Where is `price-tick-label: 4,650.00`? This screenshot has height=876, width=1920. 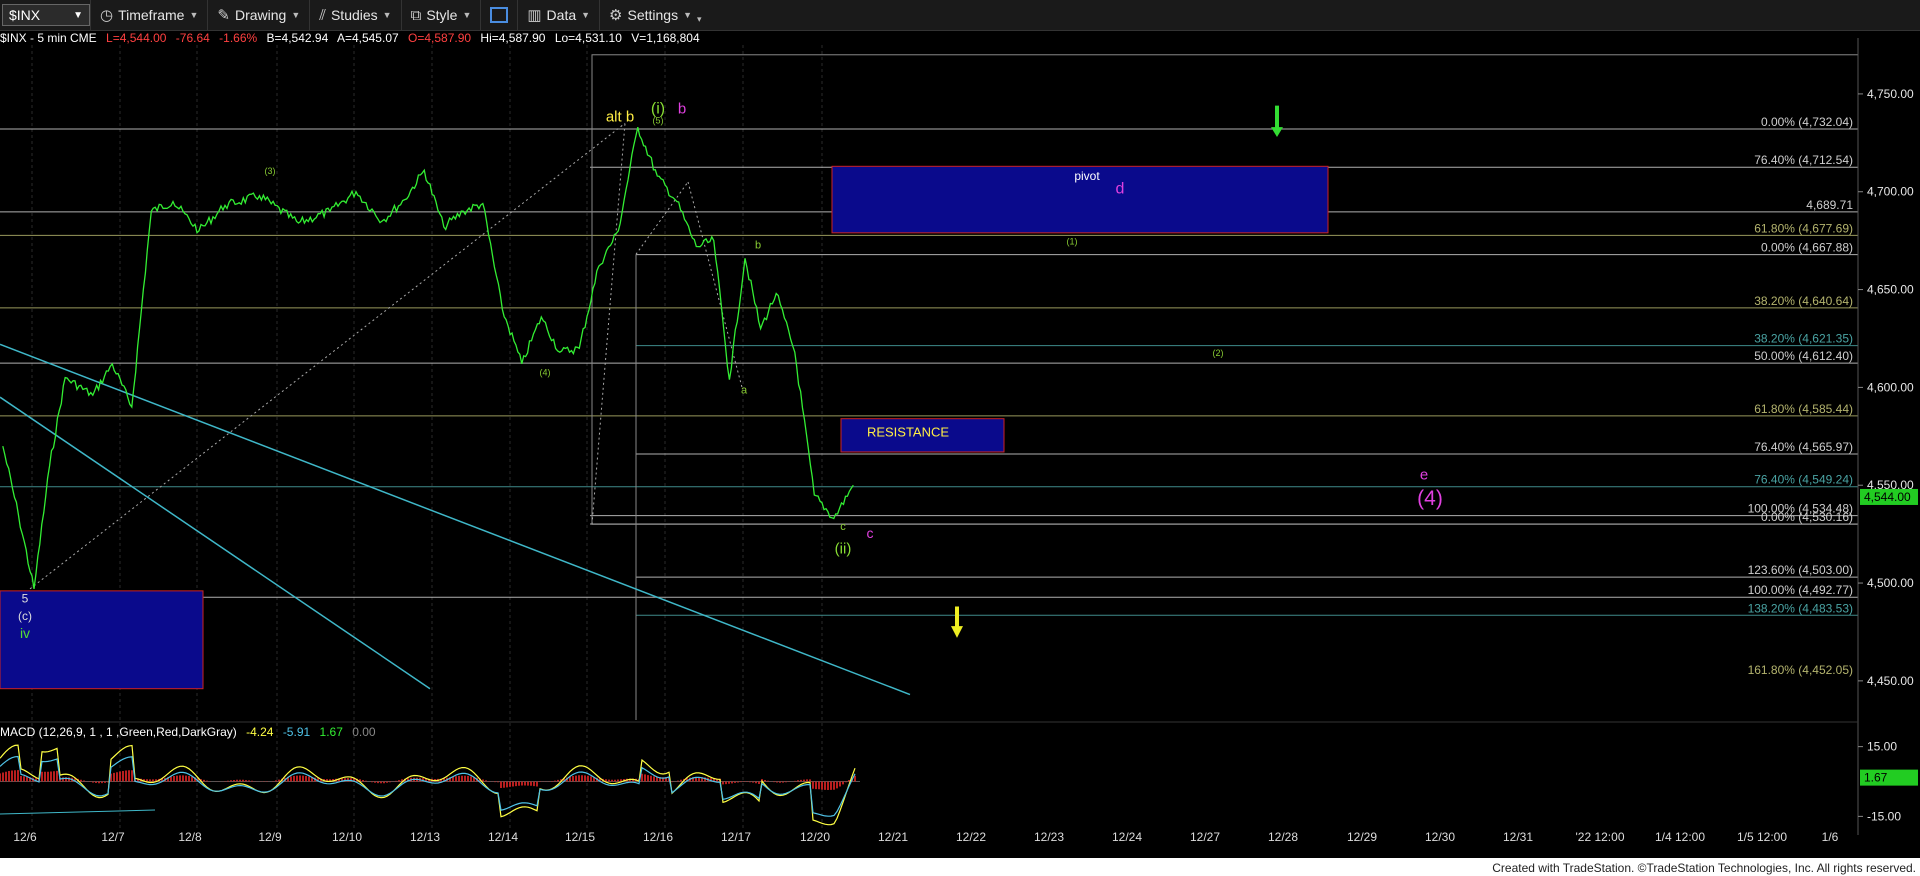
price-tick-label: 4,650.00 is located at coordinates (1890, 290).